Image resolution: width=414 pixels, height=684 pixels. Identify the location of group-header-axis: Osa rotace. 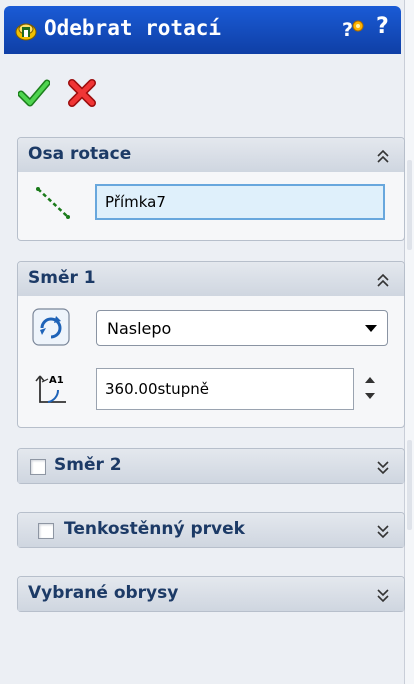
(211, 155).